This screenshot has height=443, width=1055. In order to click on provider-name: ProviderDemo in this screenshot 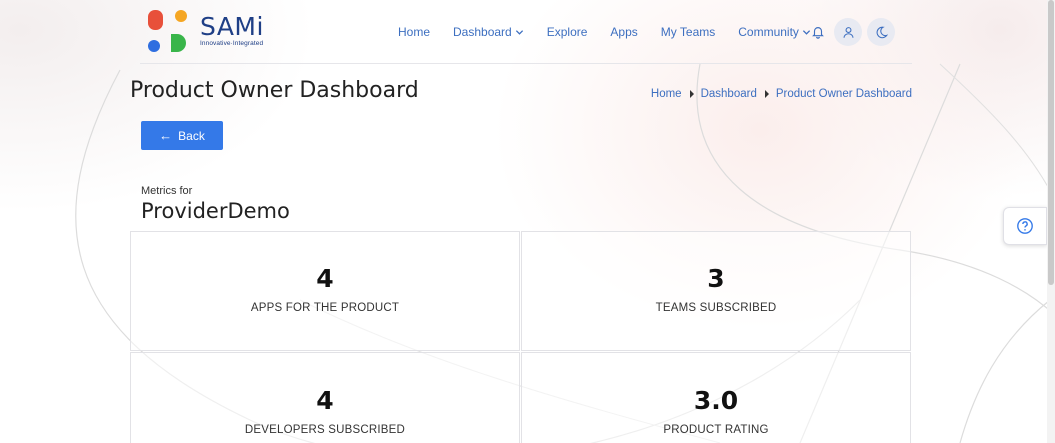, I will do `click(215, 211)`.